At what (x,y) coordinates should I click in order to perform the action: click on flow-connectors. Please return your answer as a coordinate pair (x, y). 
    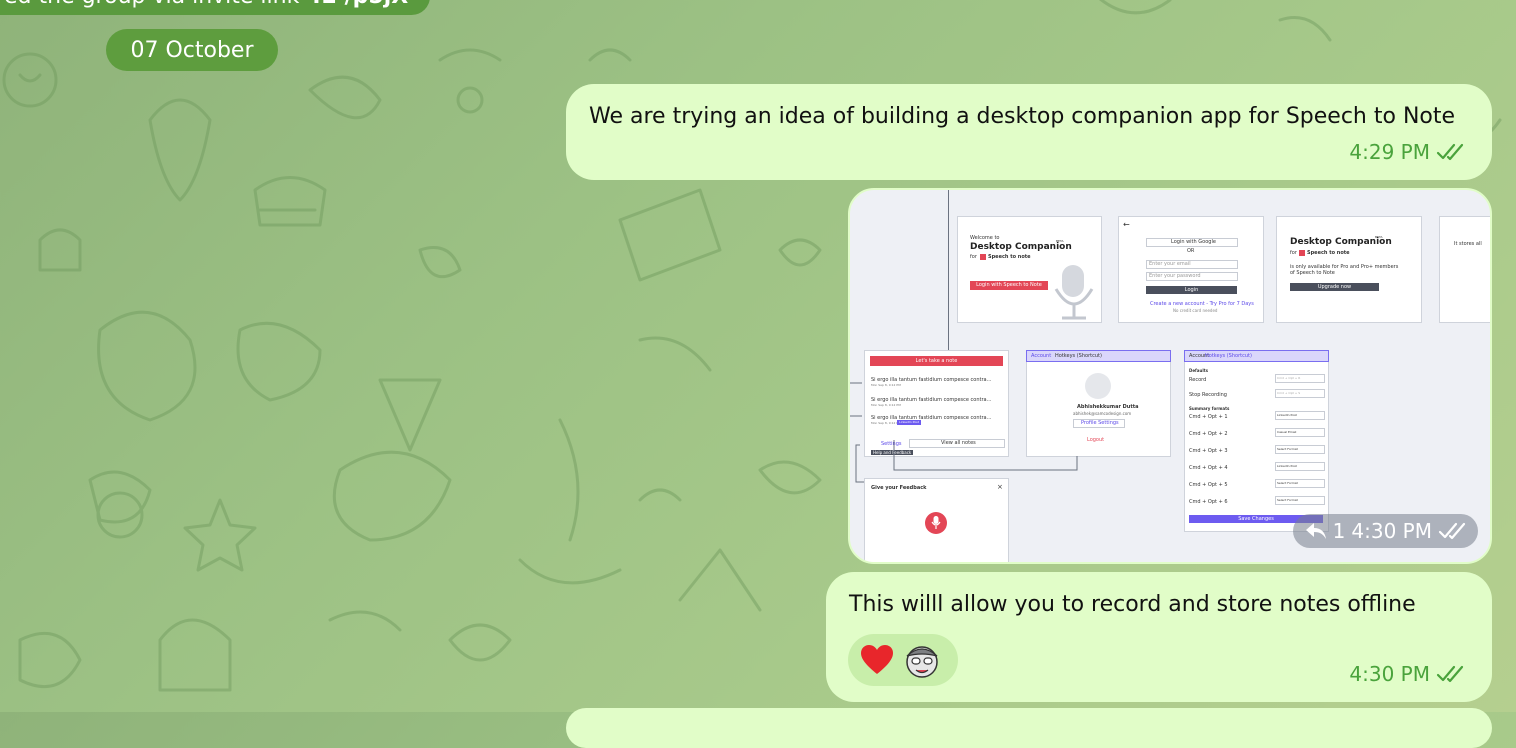
    Looking at the image, I should click on (964, 432).